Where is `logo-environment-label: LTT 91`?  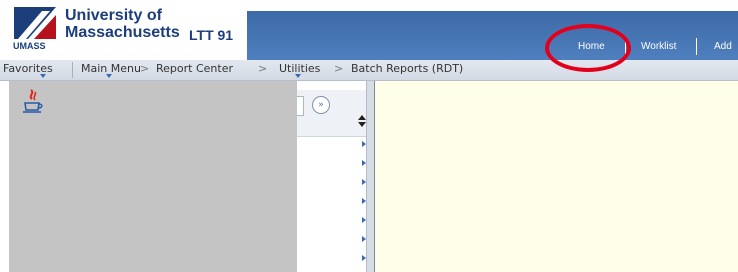 logo-environment-label: LTT 91 is located at coordinates (211, 35).